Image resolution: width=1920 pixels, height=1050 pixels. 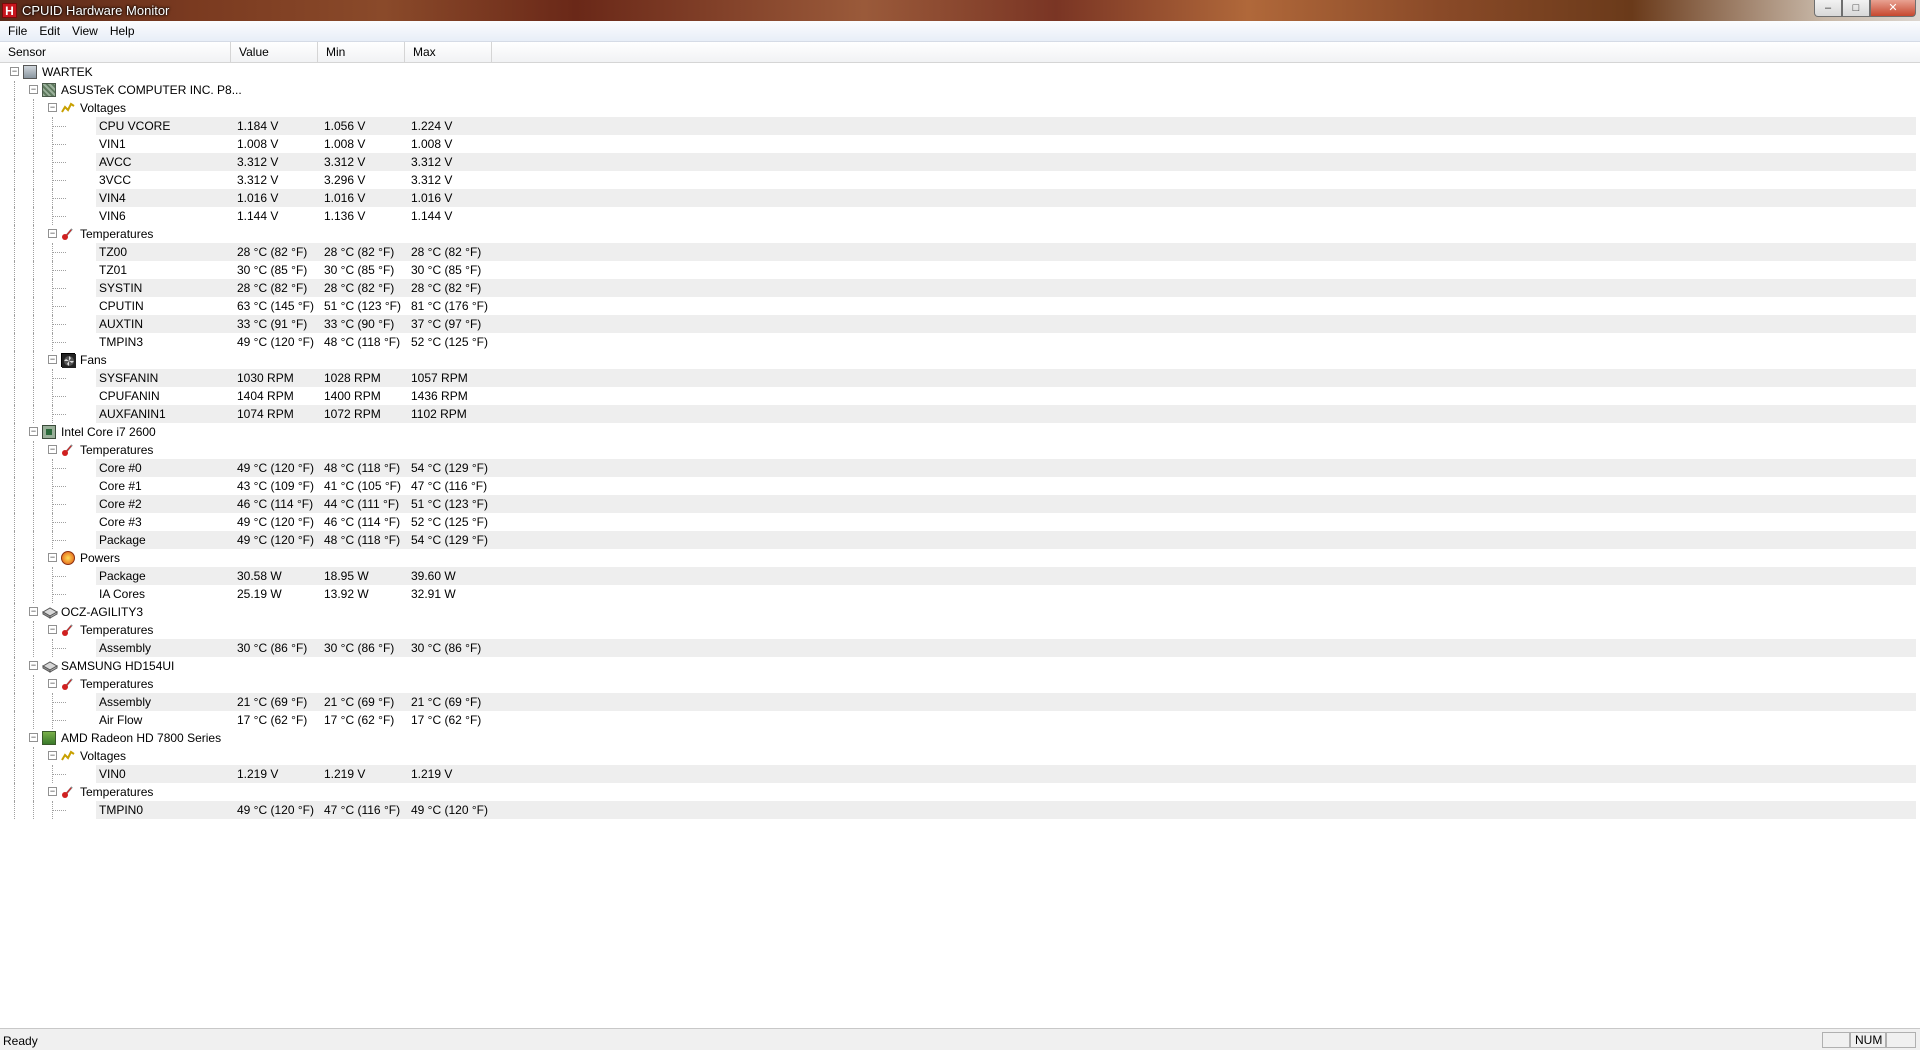 What do you see at coordinates (960, 612) in the screenshot?
I see `tree-node-row: − OCZ-AGILITY3` at bounding box center [960, 612].